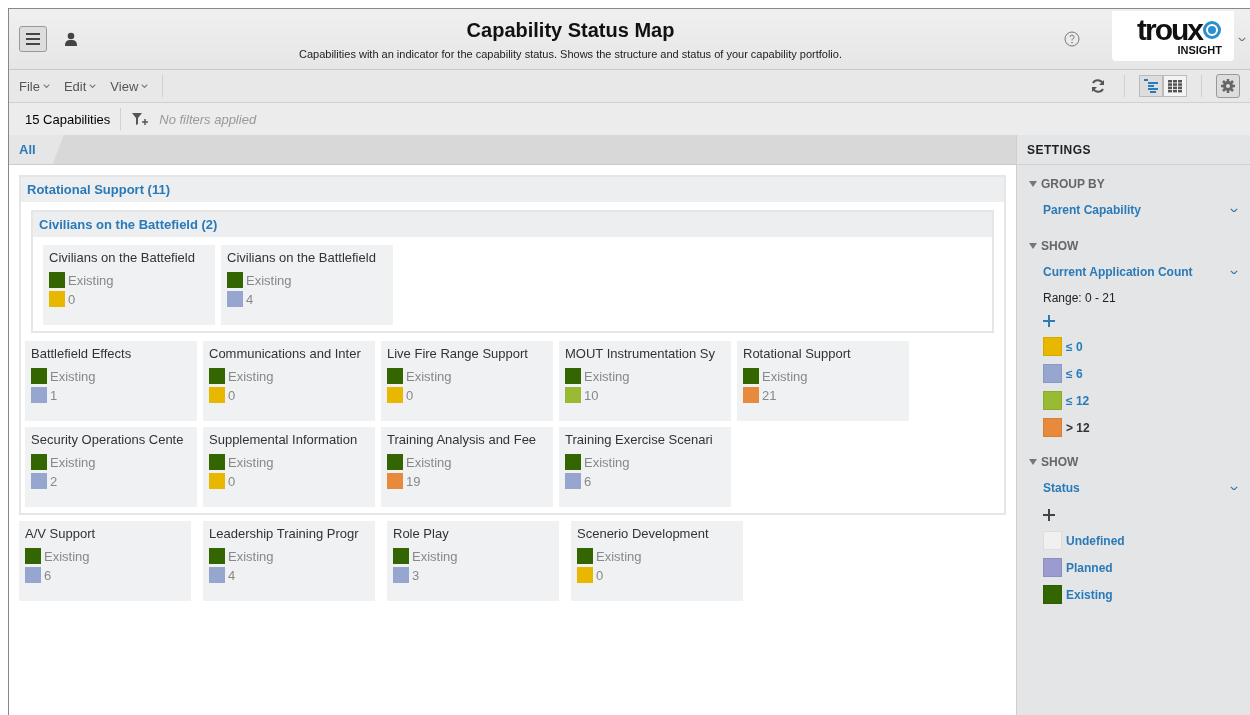 The width and height of the screenshot is (1250, 715). What do you see at coordinates (129, 285) in the screenshot?
I see `capability-card: Civilians on the Battefield Existing 0` at bounding box center [129, 285].